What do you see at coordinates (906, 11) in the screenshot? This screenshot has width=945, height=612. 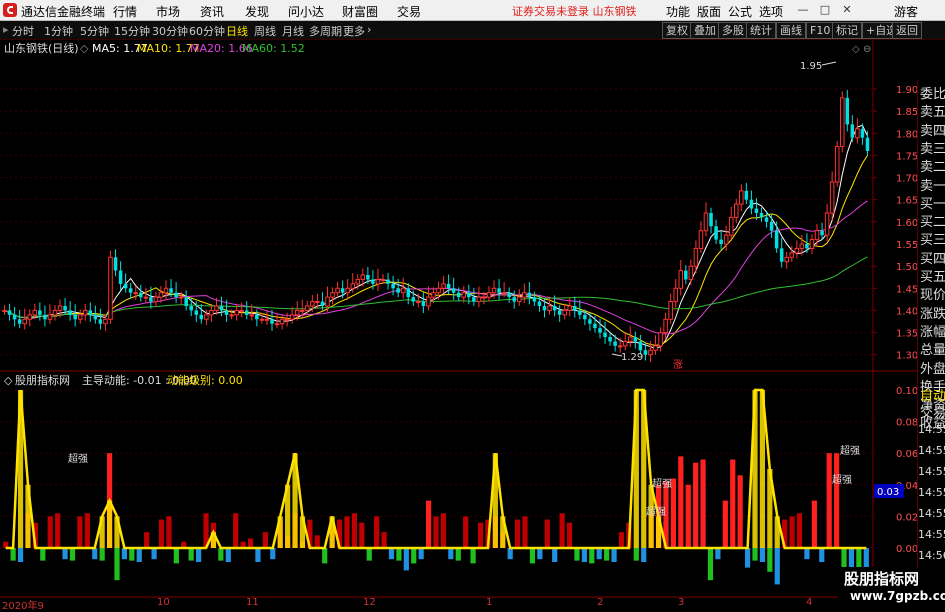 I see `guest-label: 游客` at bounding box center [906, 11].